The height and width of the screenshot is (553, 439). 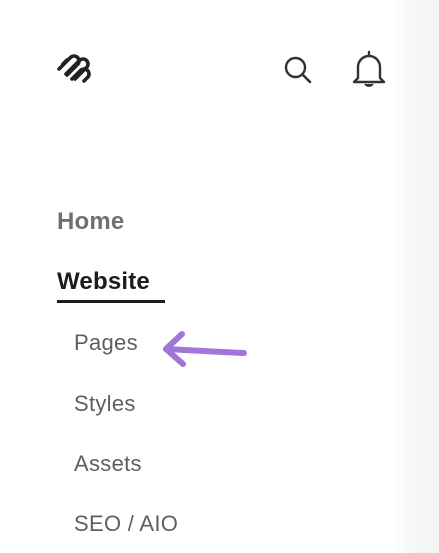 What do you see at coordinates (106, 343) in the screenshot?
I see `subnav-item-pages: Pages` at bounding box center [106, 343].